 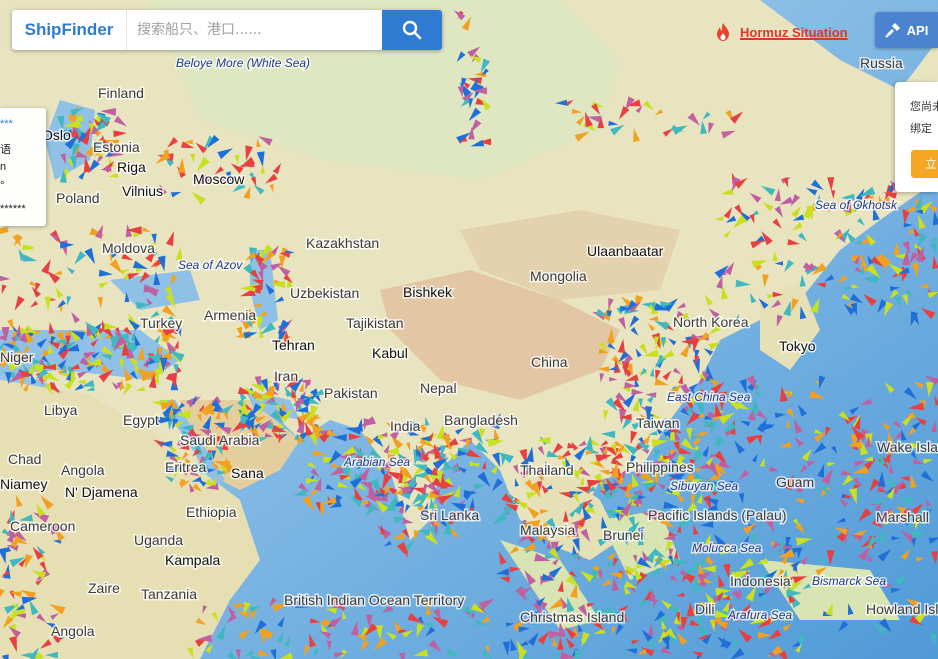 What do you see at coordinates (547, 530) in the screenshot?
I see `country-label: Malaysia` at bounding box center [547, 530].